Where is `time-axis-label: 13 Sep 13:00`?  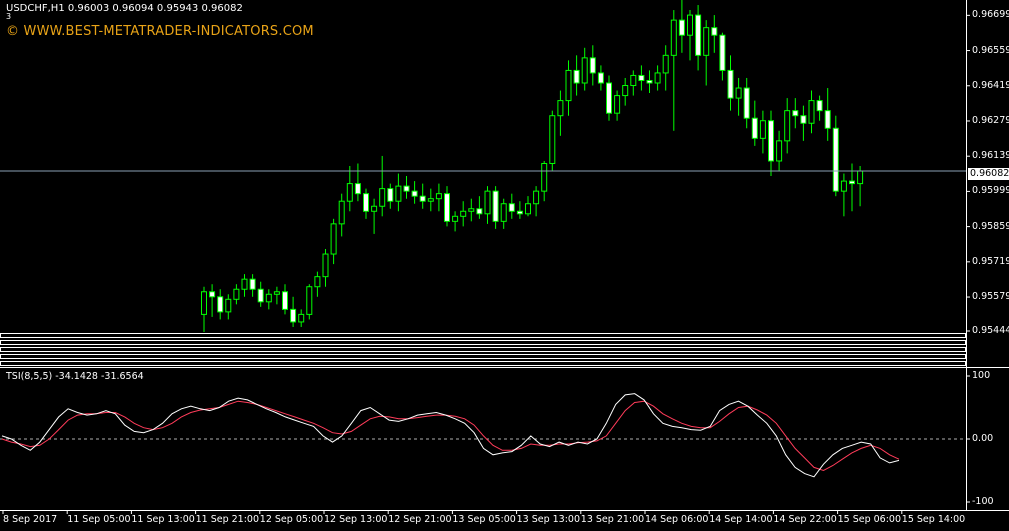
time-axis-label: 13 Sep 13:00 is located at coordinates (548, 519).